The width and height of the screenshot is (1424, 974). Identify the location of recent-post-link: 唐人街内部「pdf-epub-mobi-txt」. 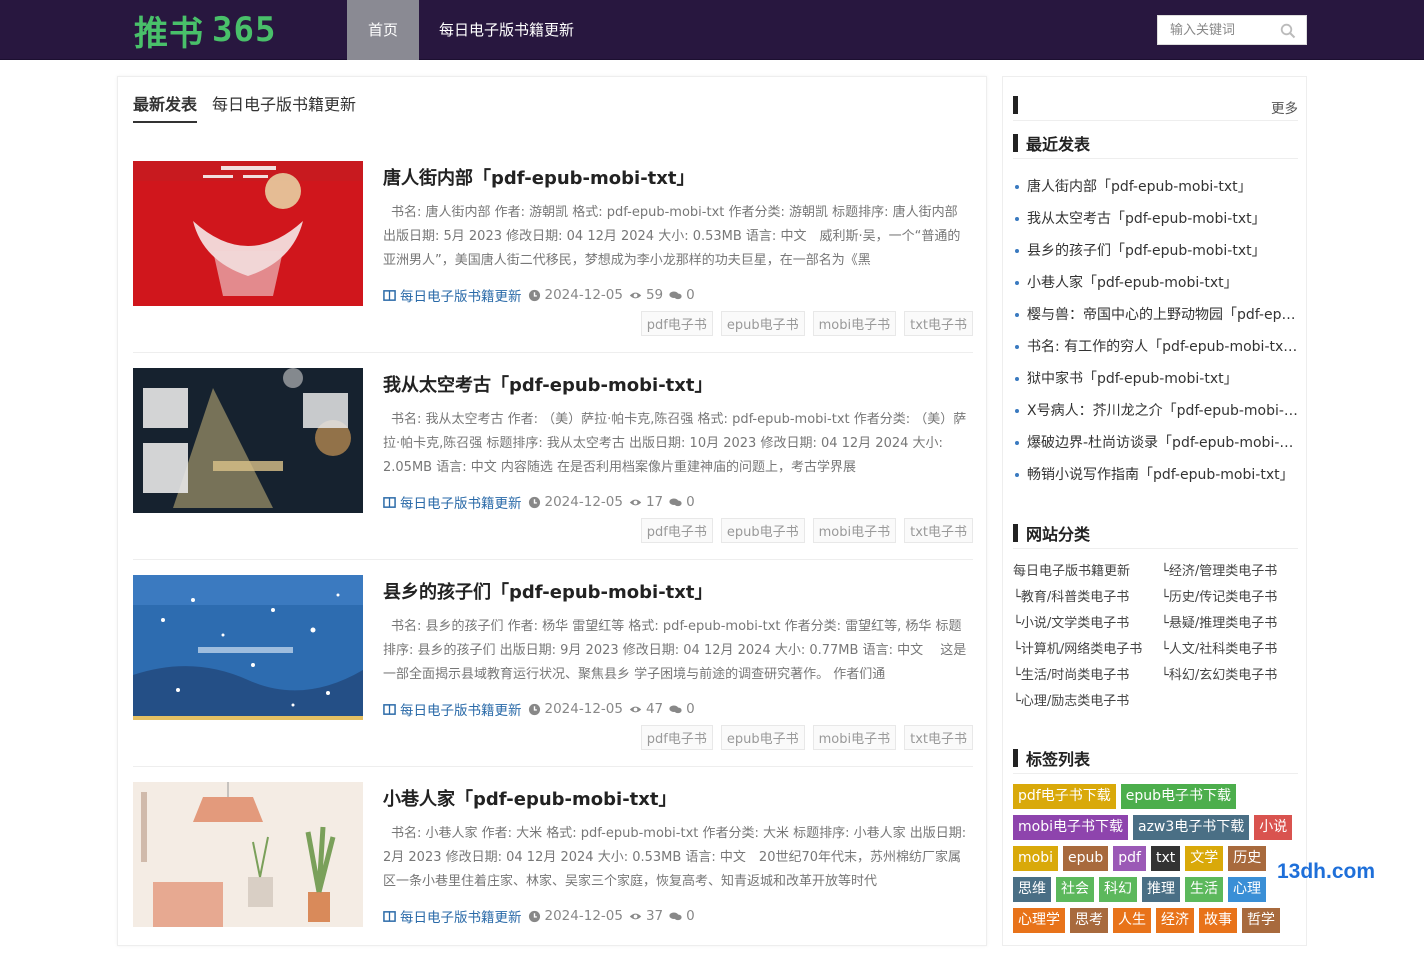
(1155, 189).